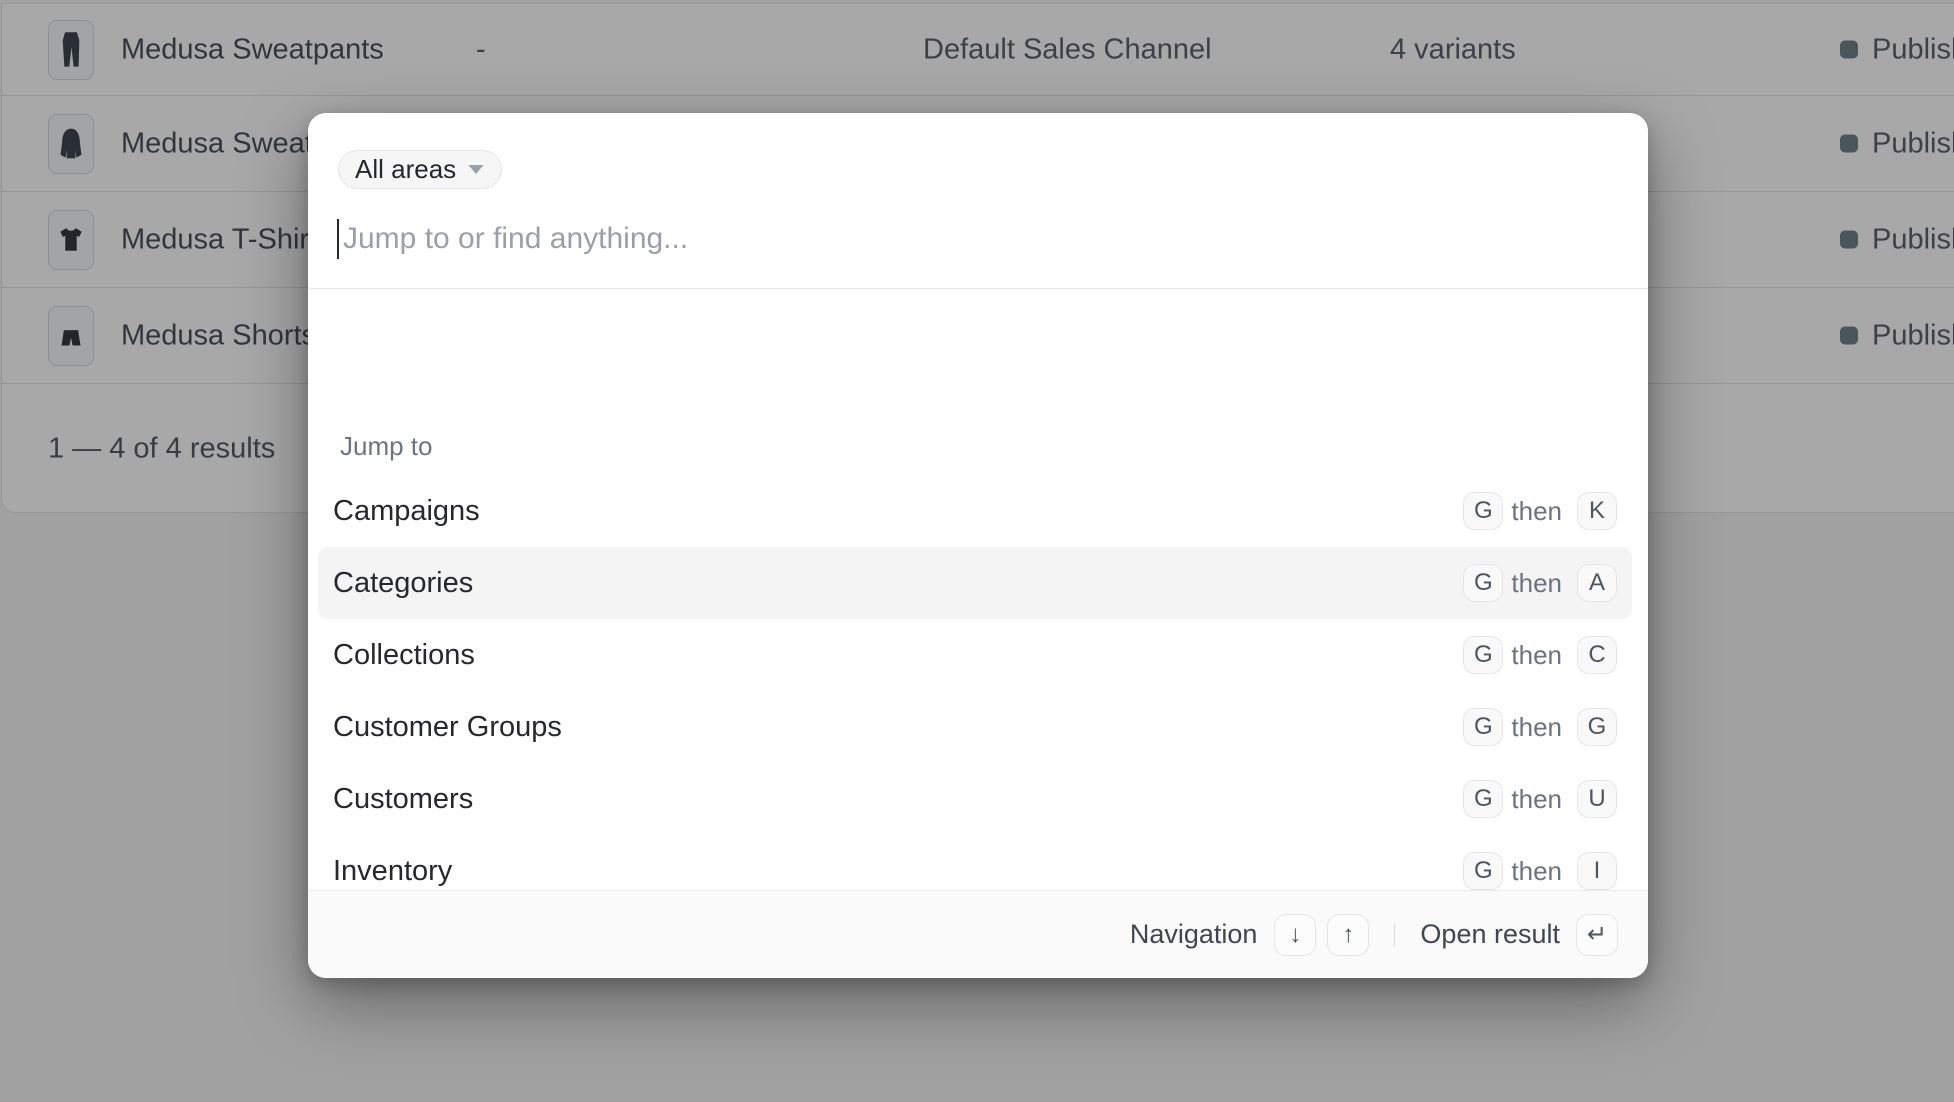 The width and height of the screenshot is (1954, 1102). What do you see at coordinates (975, 655) in the screenshot?
I see `list-item-collections: Collections G then C` at bounding box center [975, 655].